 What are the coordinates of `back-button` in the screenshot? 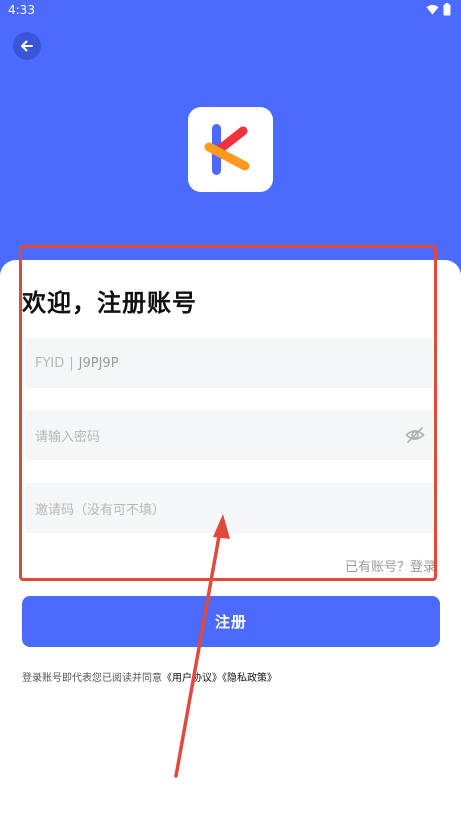 It's located at (27, 46).